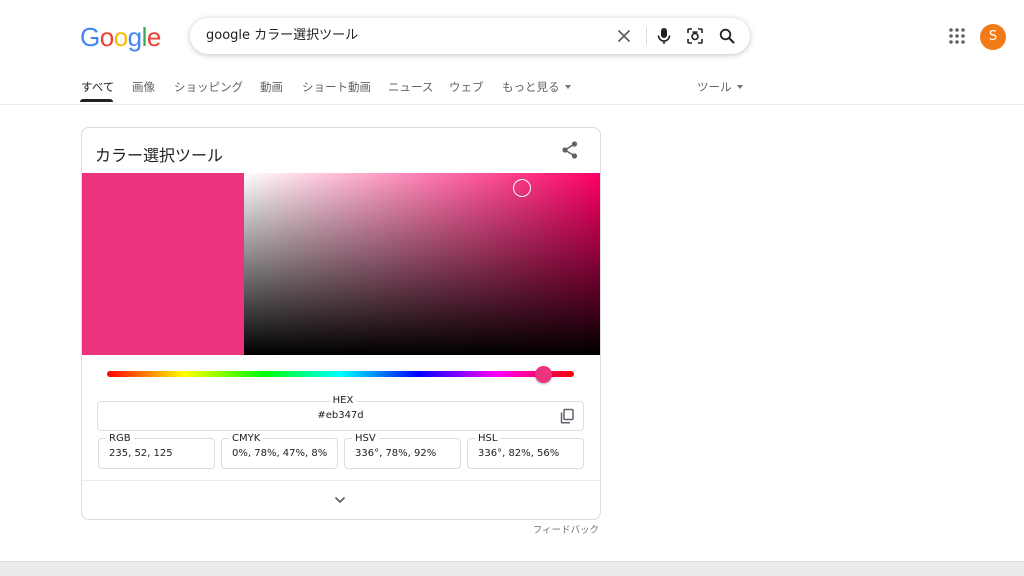 The image size is (1024, 576). I want to click on logo-letter-4: g, so click(134, 37).